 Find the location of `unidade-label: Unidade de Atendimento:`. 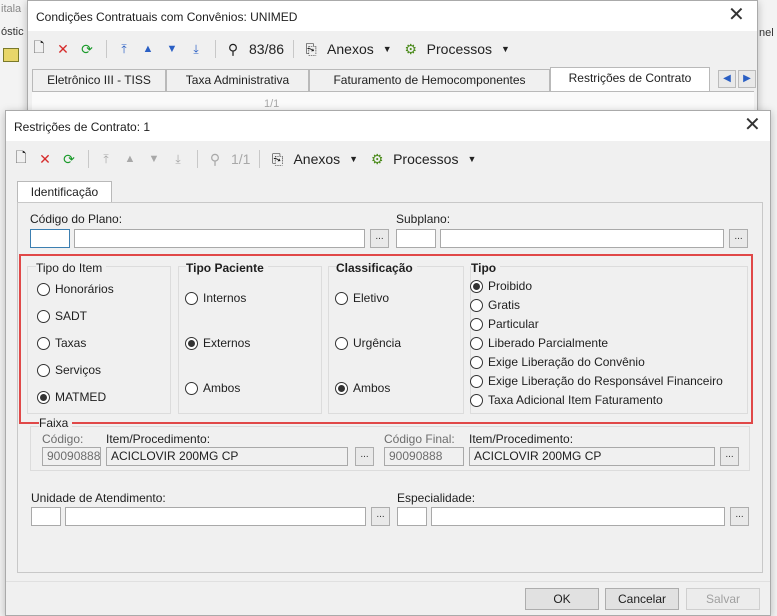

unidade-label: Unidade de Atendimento: is located at coordinates (98, 498).